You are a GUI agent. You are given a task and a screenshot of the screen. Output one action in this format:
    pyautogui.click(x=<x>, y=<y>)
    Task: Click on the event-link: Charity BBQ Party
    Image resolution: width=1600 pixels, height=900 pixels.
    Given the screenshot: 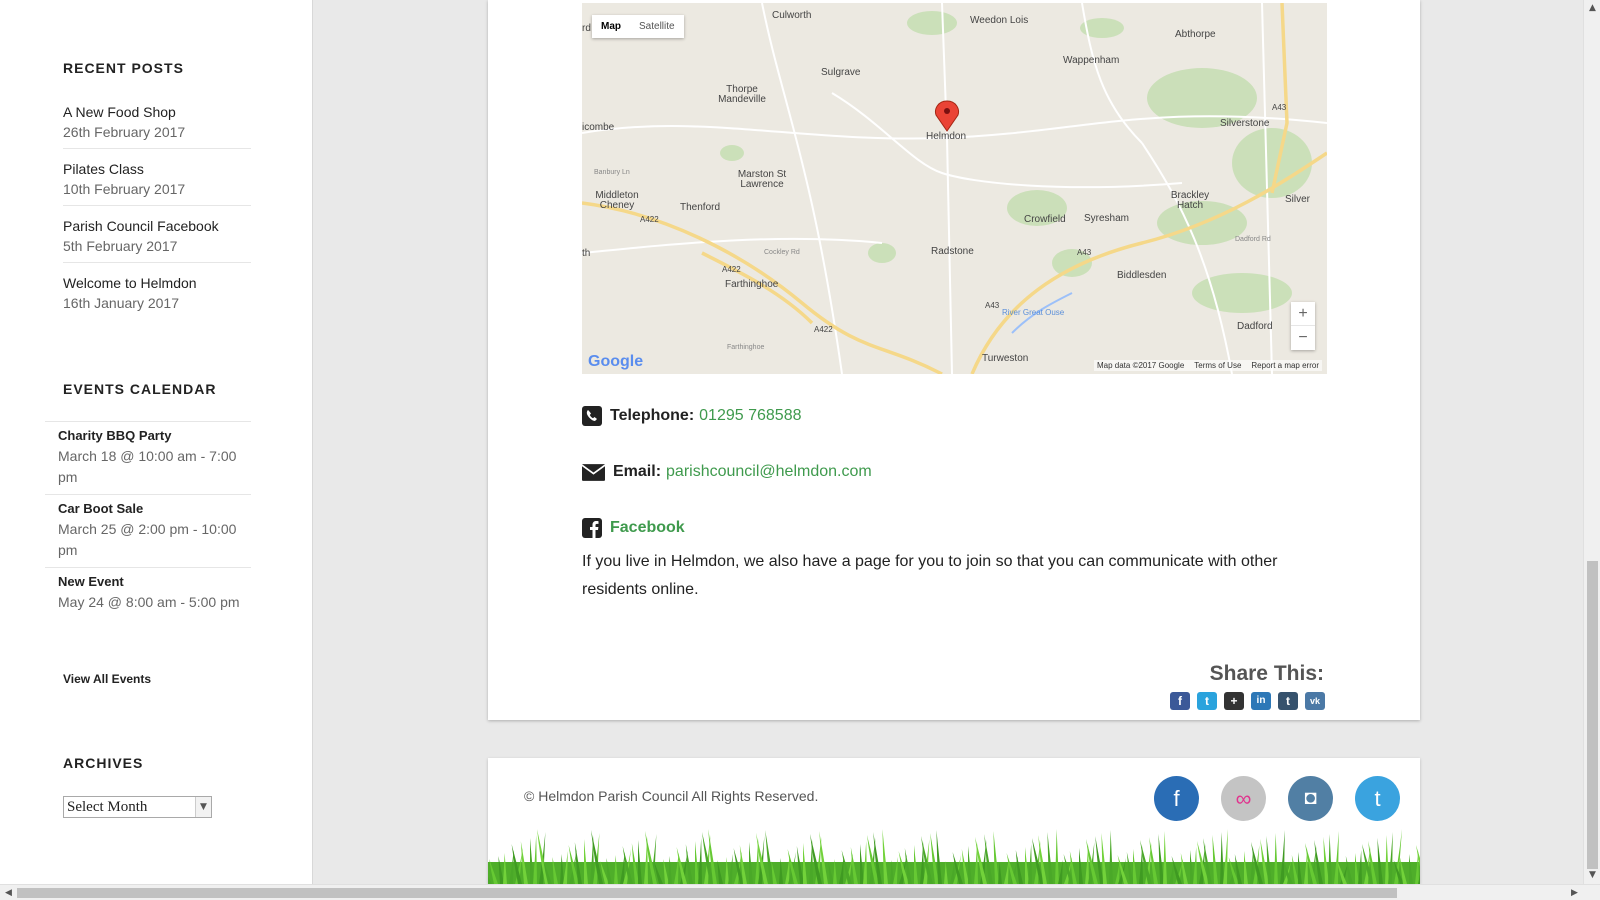 What is the action you would take?
    pyautogui.click(x=154, y=436)
    